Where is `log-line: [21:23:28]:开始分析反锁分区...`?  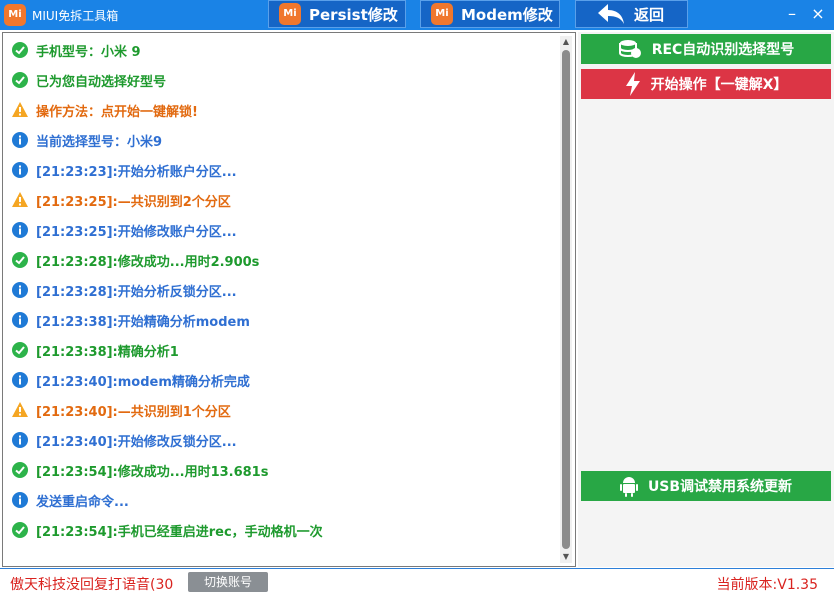
log-line: [21:23:28]:开始分析反锁分区... is located at coordinates (124, 290).